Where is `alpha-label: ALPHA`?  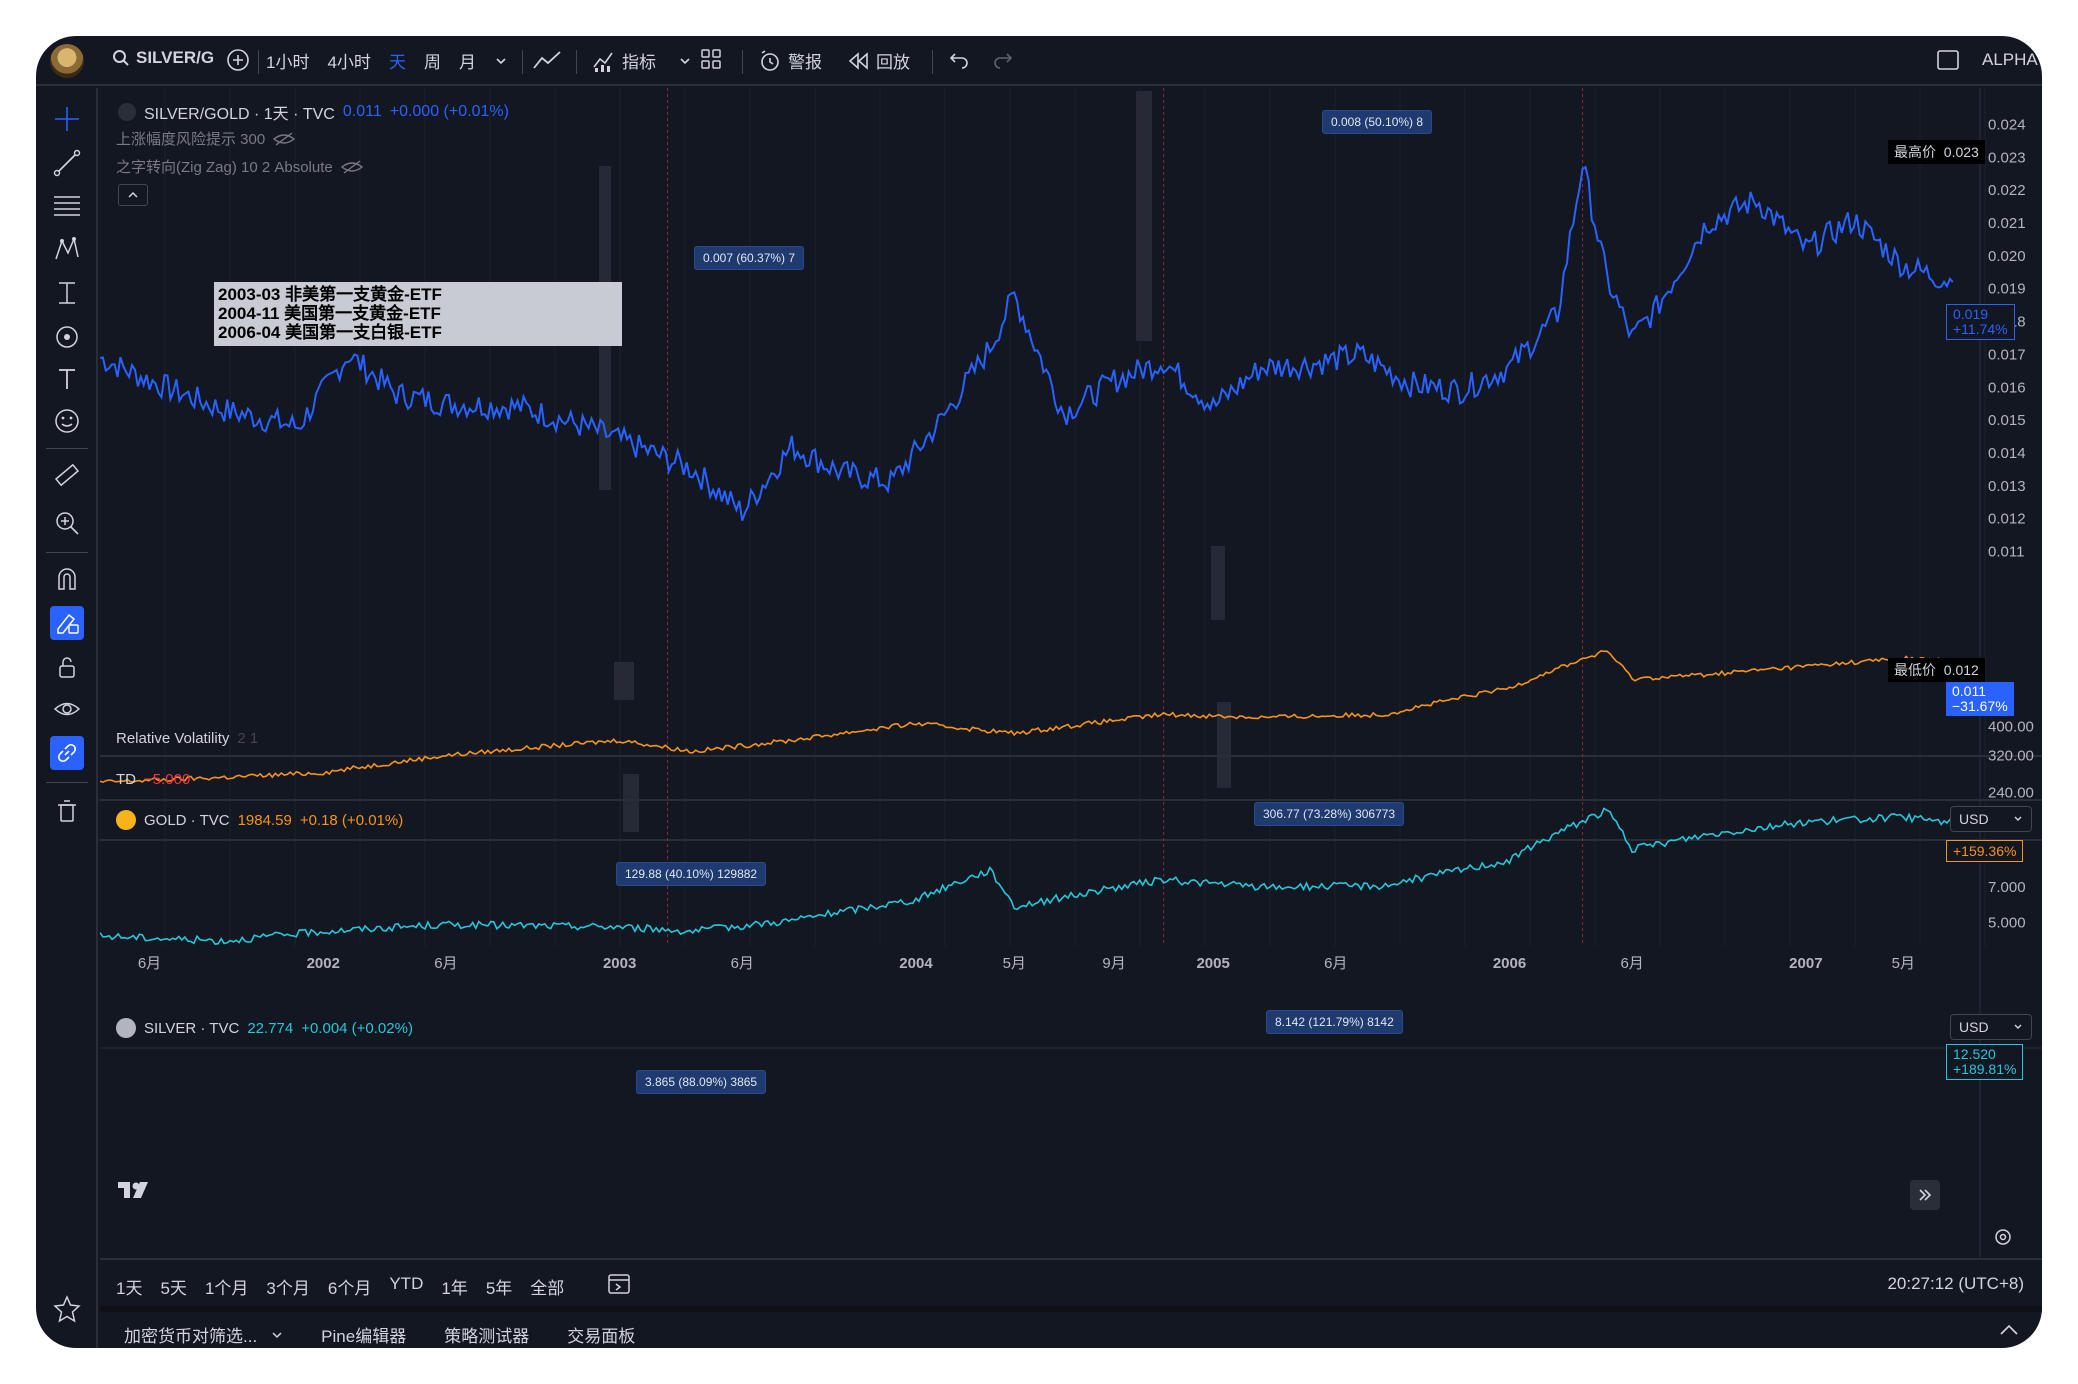 alpha-label: ALPHA is located at coordinates (2010, 59).